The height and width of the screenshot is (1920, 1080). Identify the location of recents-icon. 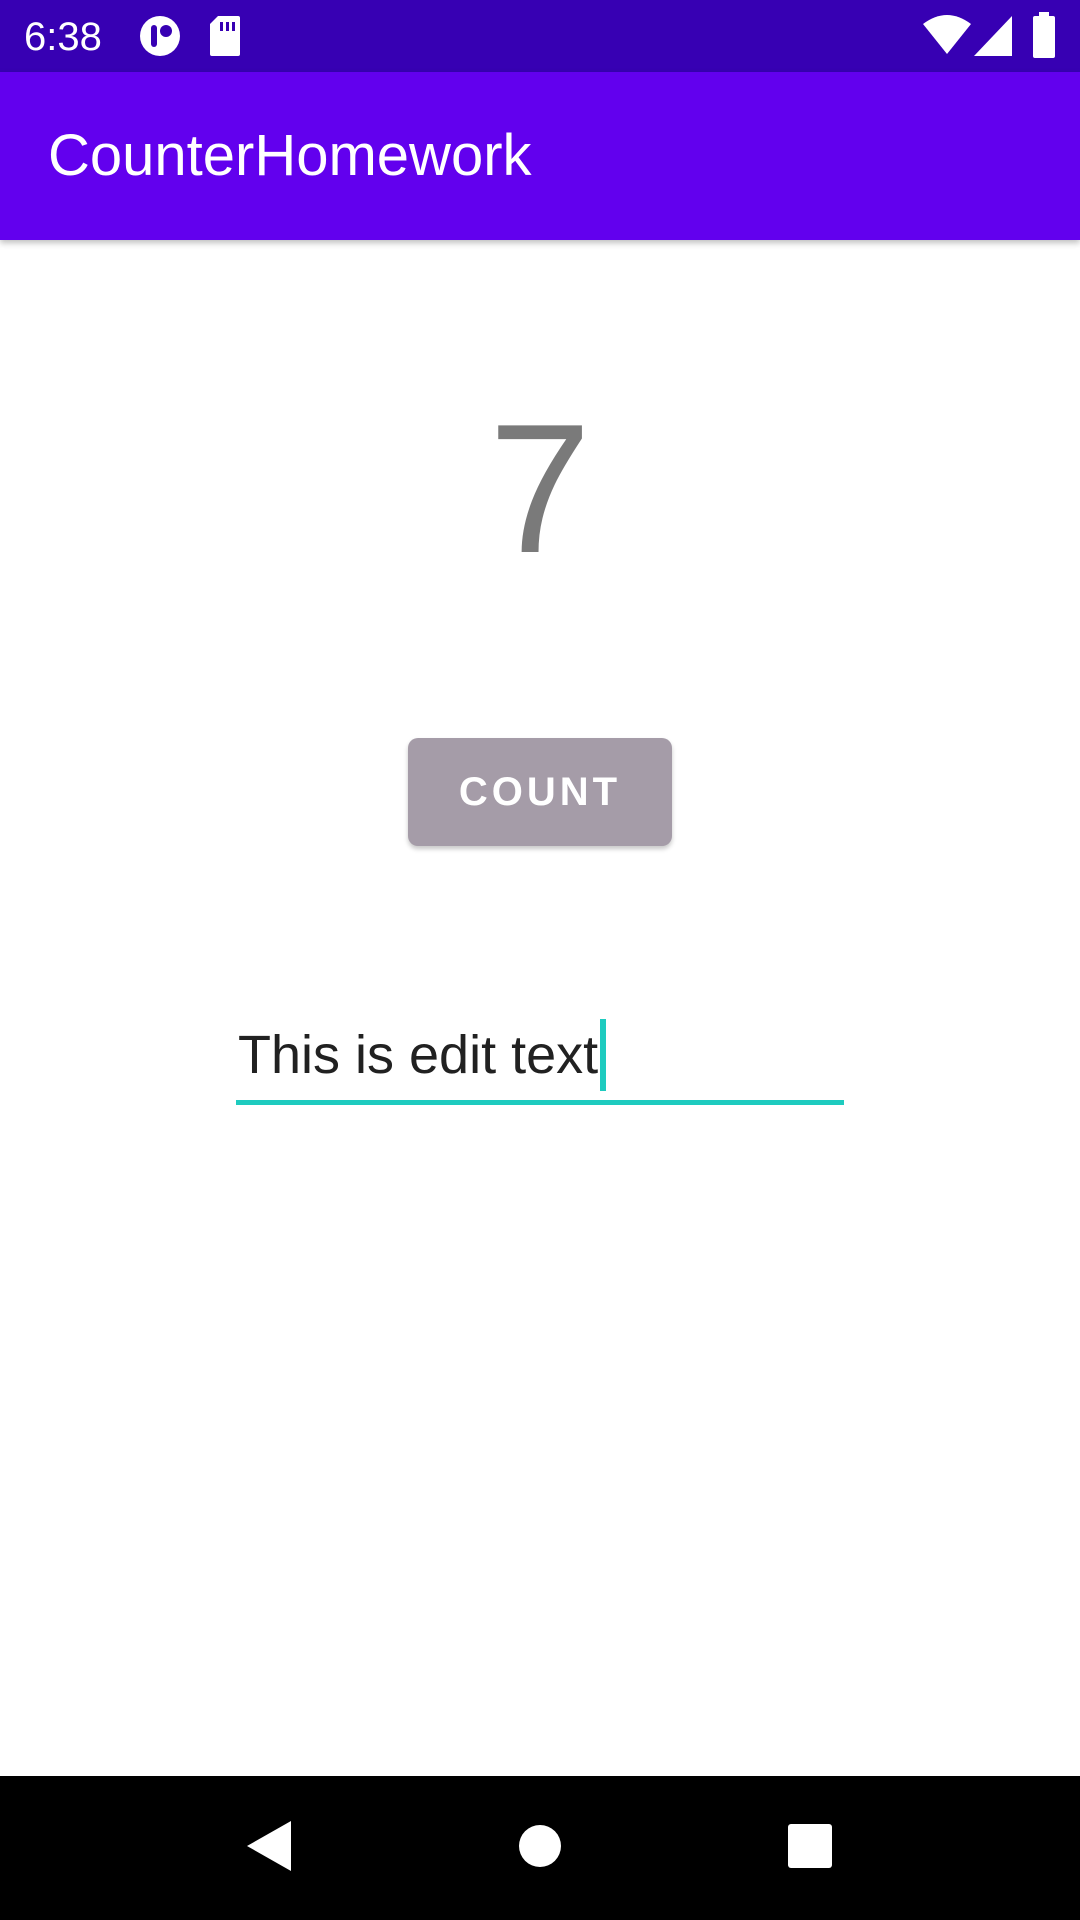
(810, 1848).